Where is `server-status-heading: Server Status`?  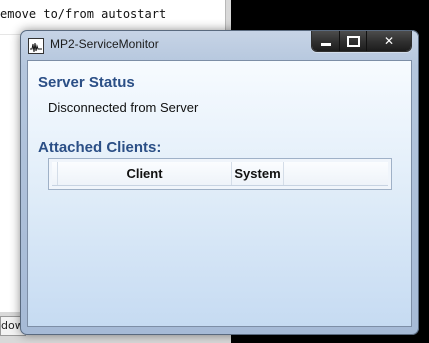
server-status-heading: Server Status is located at coordinates (86, 82).